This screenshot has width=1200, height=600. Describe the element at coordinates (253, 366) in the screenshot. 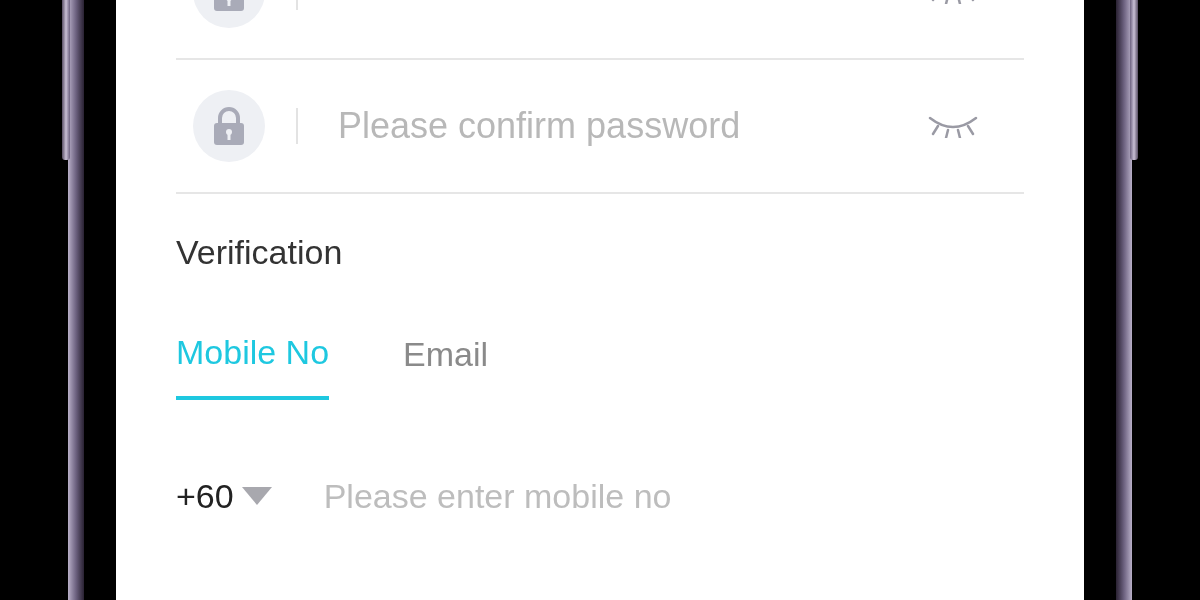

I see `tab: Mobile No` at that location.